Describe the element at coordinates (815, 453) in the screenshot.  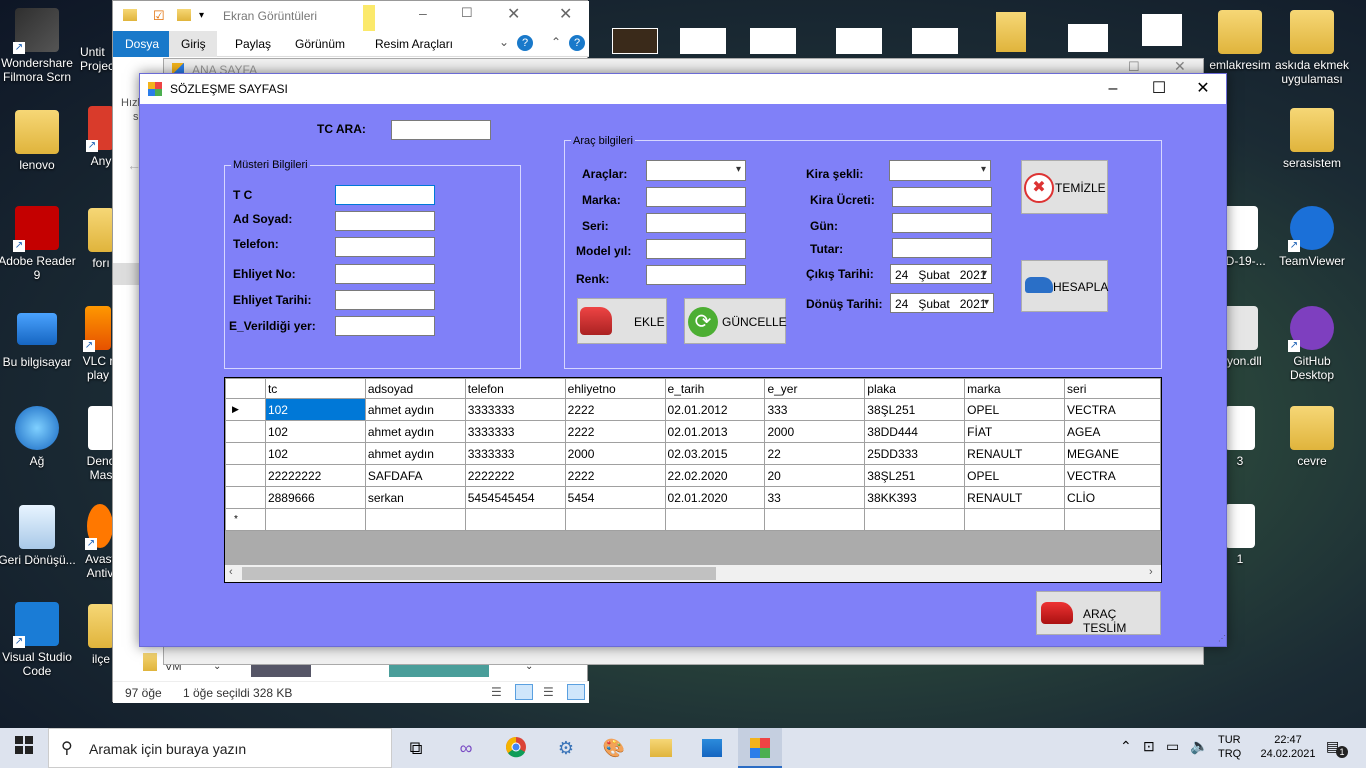
I see `table-cell: 22` at that location.